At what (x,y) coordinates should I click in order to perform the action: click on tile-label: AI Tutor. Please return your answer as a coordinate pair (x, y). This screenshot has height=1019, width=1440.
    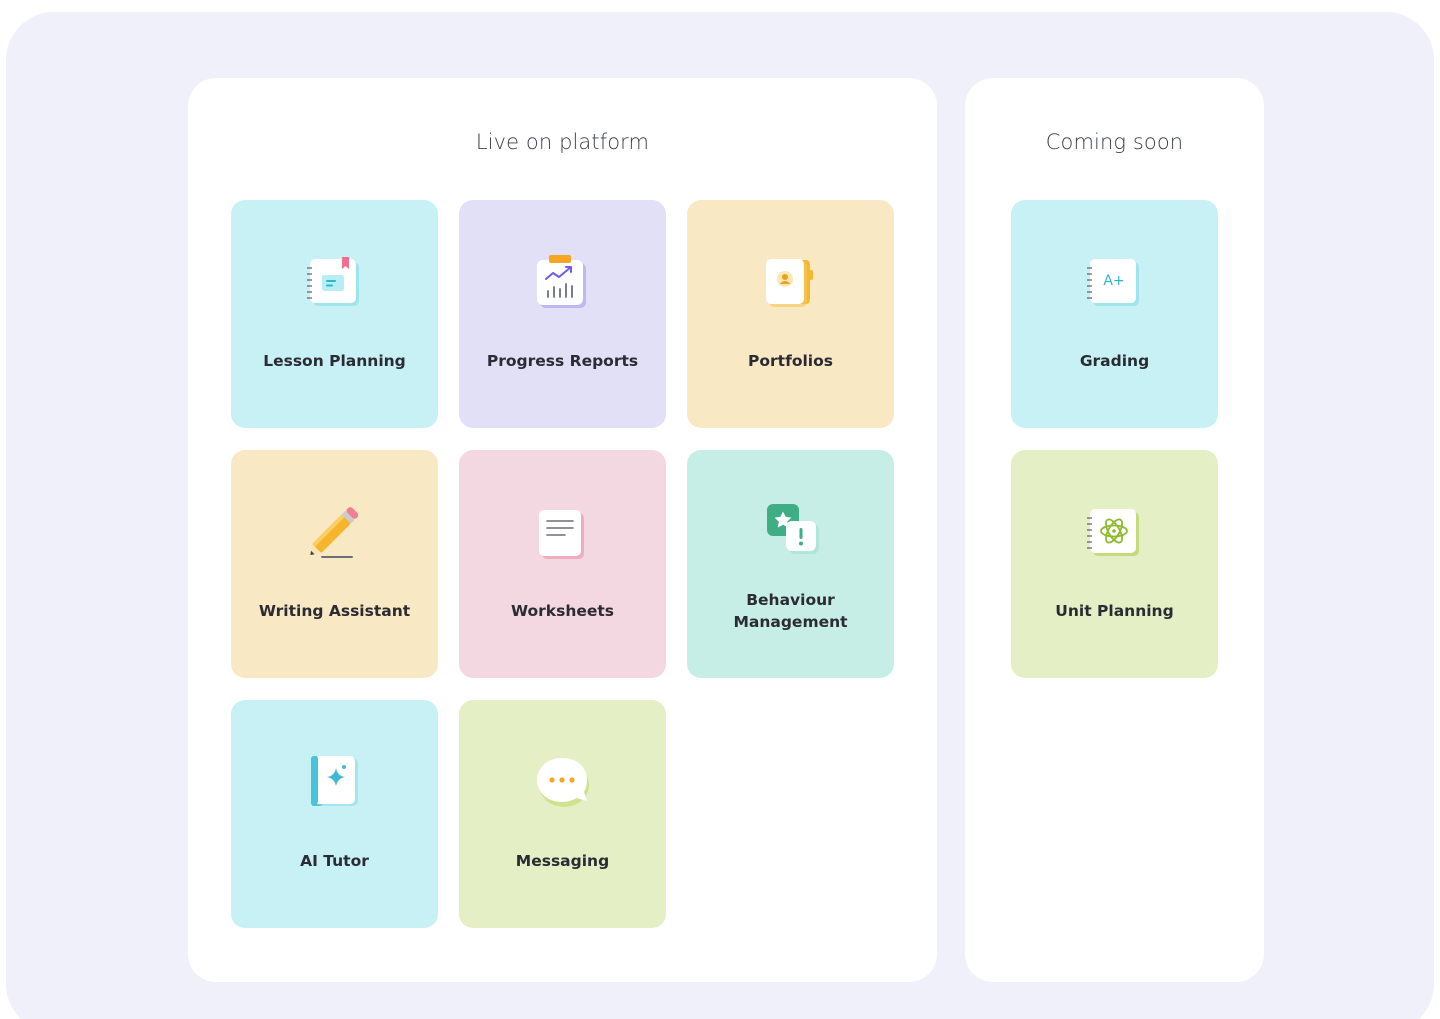
    Looking at the image, I should click on (334, 861).